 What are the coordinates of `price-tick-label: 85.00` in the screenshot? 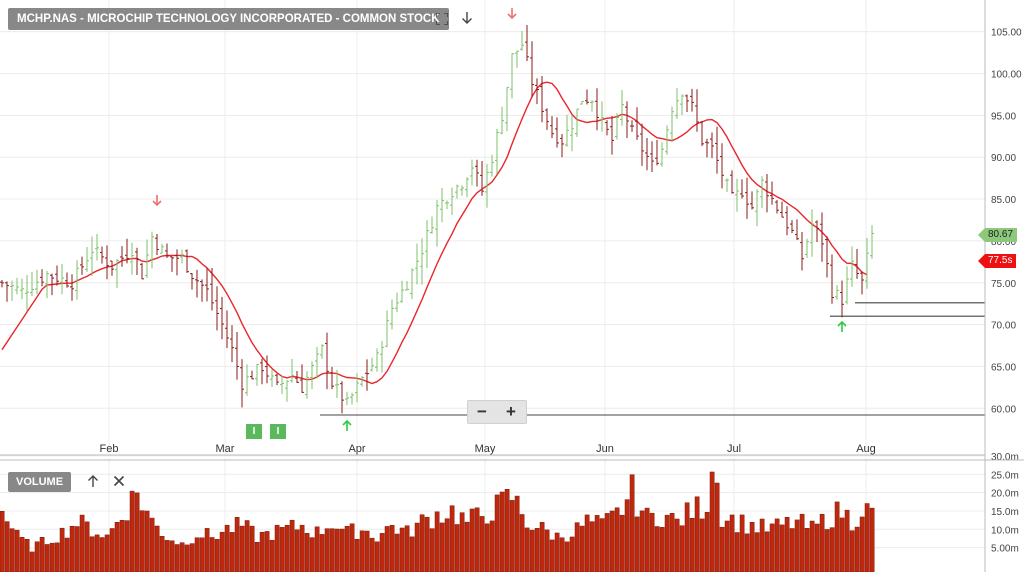 It's located at (1003, 200).